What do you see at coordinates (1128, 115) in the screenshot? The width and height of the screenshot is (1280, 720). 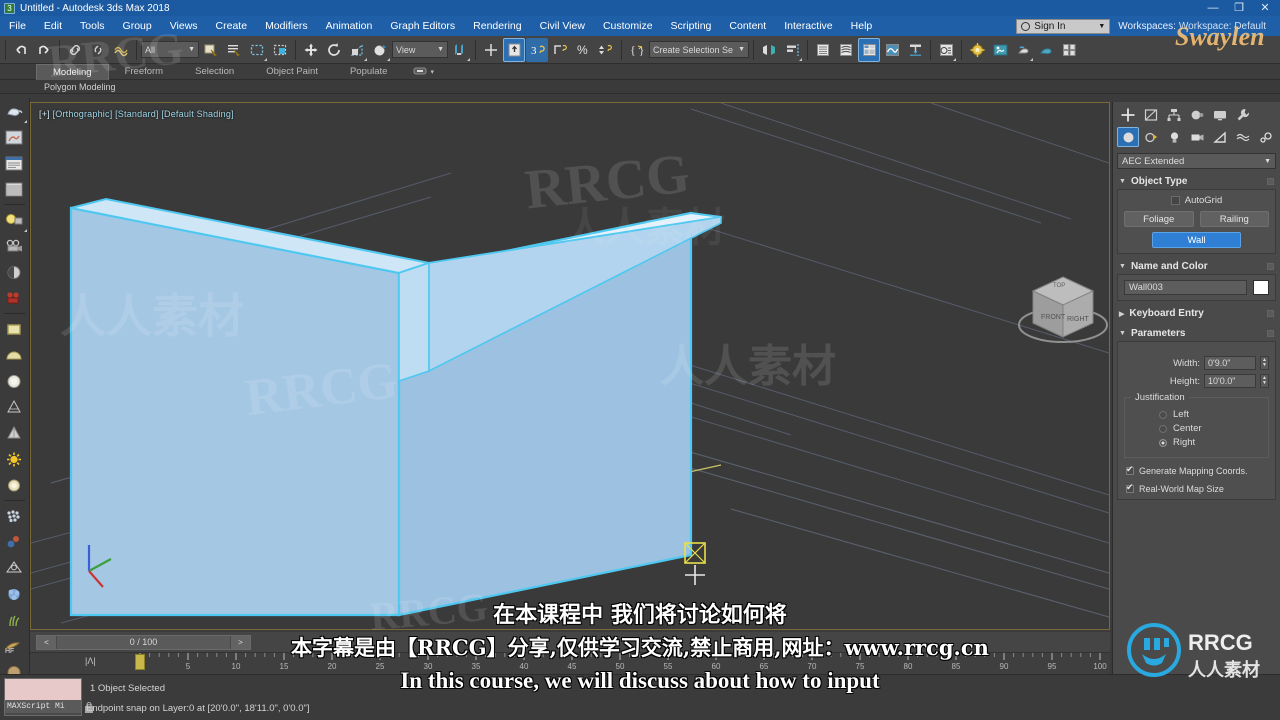 I see `create-tab-icon` at bounding box center [1128, 115].